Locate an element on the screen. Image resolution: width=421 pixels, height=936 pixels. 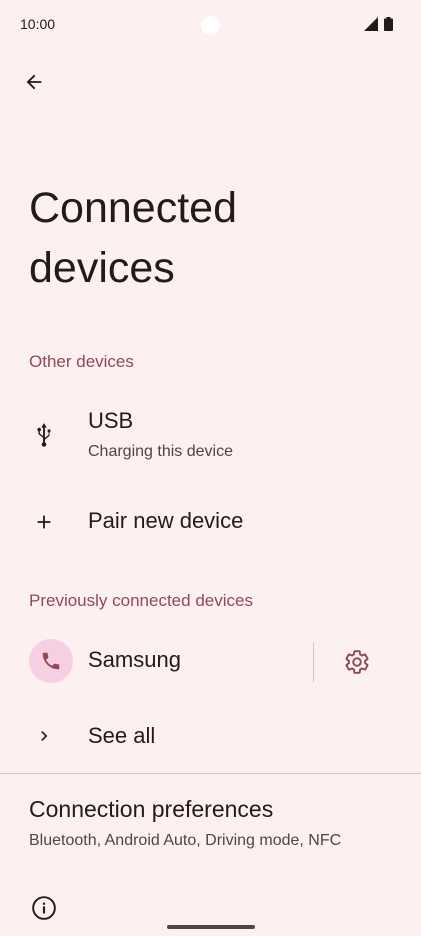
section-divider is located at coordinates (210, 773).